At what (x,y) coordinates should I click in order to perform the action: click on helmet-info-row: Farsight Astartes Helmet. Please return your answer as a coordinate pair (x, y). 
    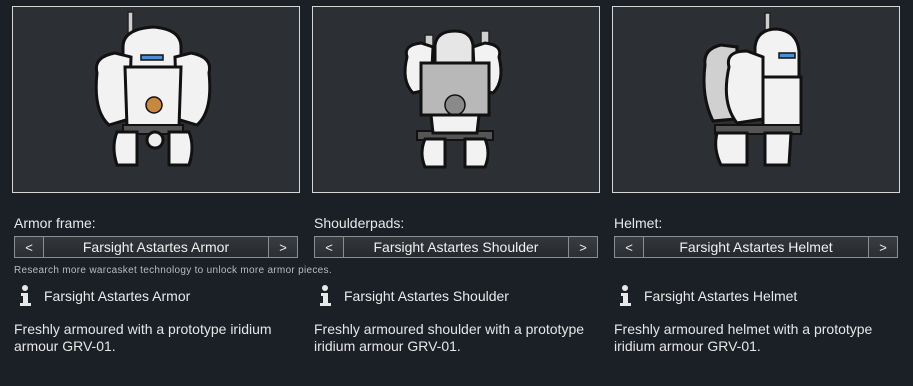
    Looking at the image, I should click on (707, 296).